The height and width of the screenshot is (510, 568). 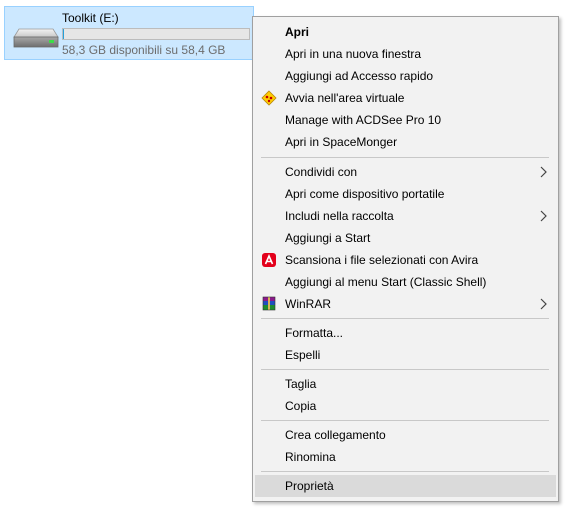 I want to click on menu-item-label: Proprietà, so click(x=309, y=486).